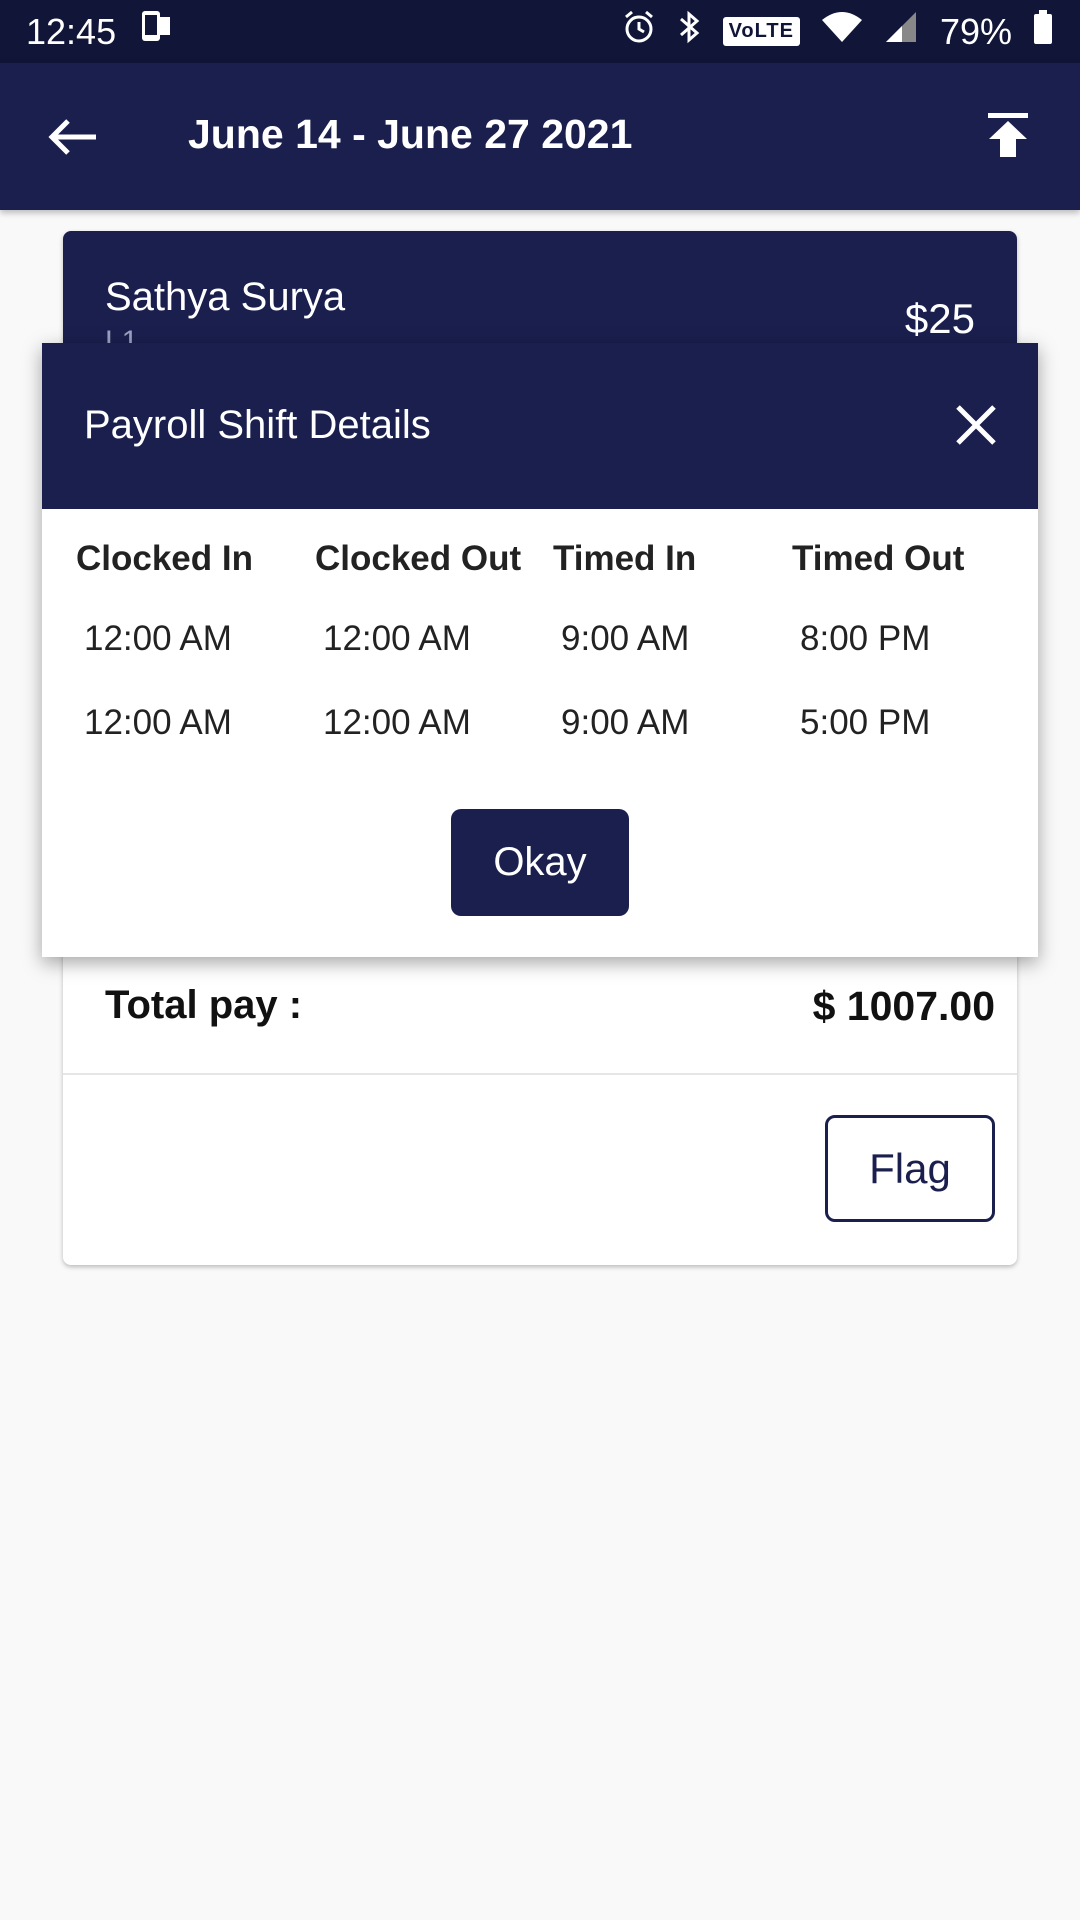 The image size is (1080, 1920). Describe the element at coordinates (1043, 31) in the screenshot. I see `battery-icon` at that location.